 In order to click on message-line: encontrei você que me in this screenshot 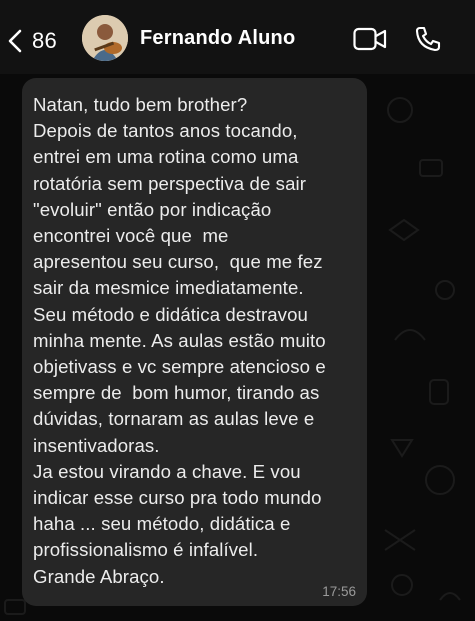, I will do `click(131, 236)`.